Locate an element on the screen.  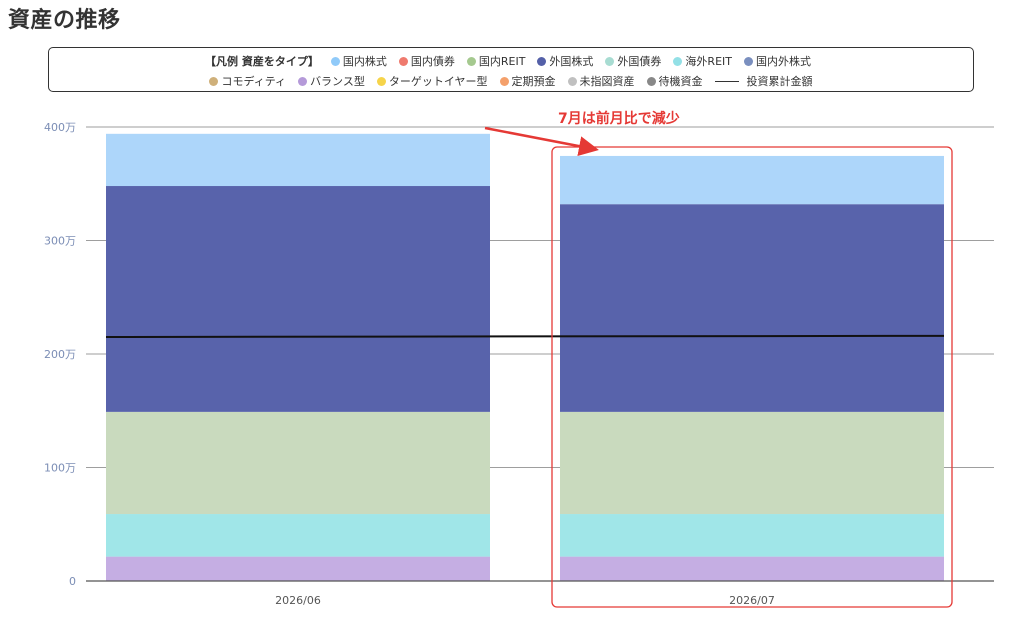
y-tick-label: 300万 is located at coordinates (60, 241).